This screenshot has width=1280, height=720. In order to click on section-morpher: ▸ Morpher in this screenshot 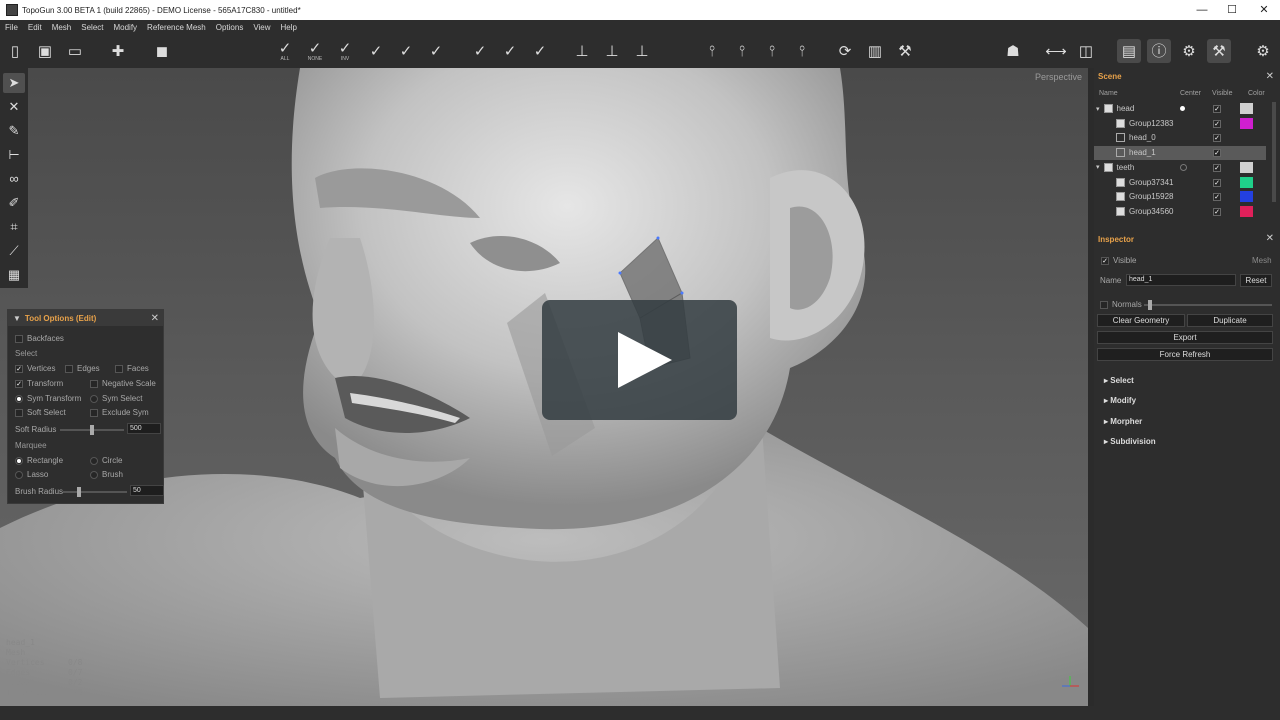, I will do `click(1123, 421)`.